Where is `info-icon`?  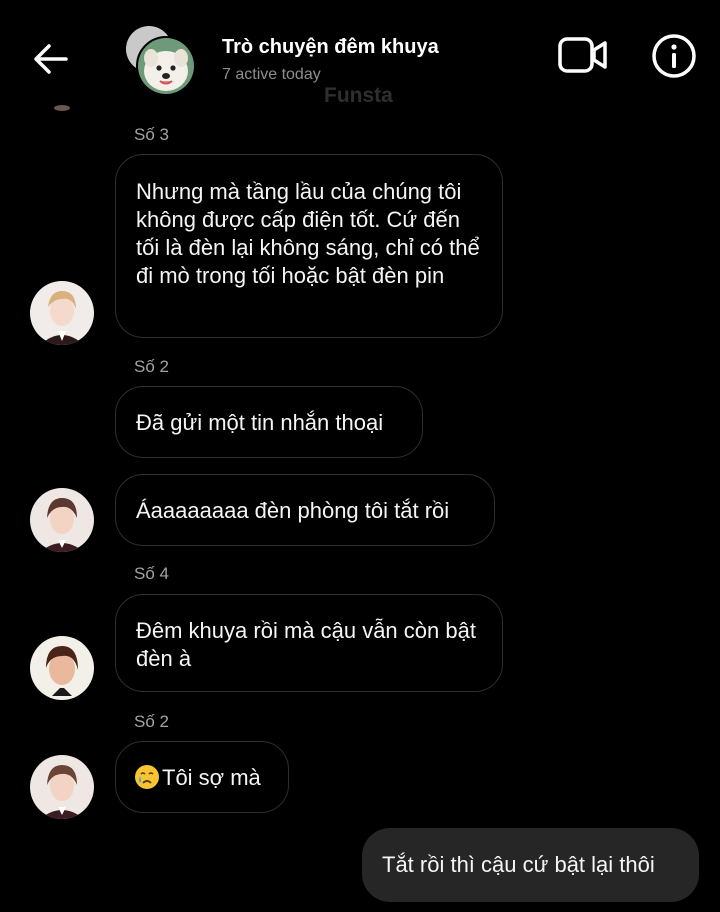
info-icon is located at coordinates (674, 56).